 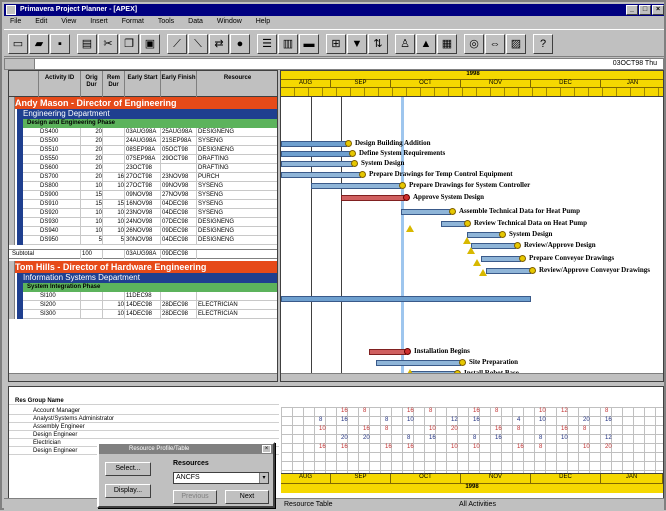 What do you see at coordinates (60, 296) in the screenshot?
I see `table-cell: SI100` at bounding box center [60, 296].